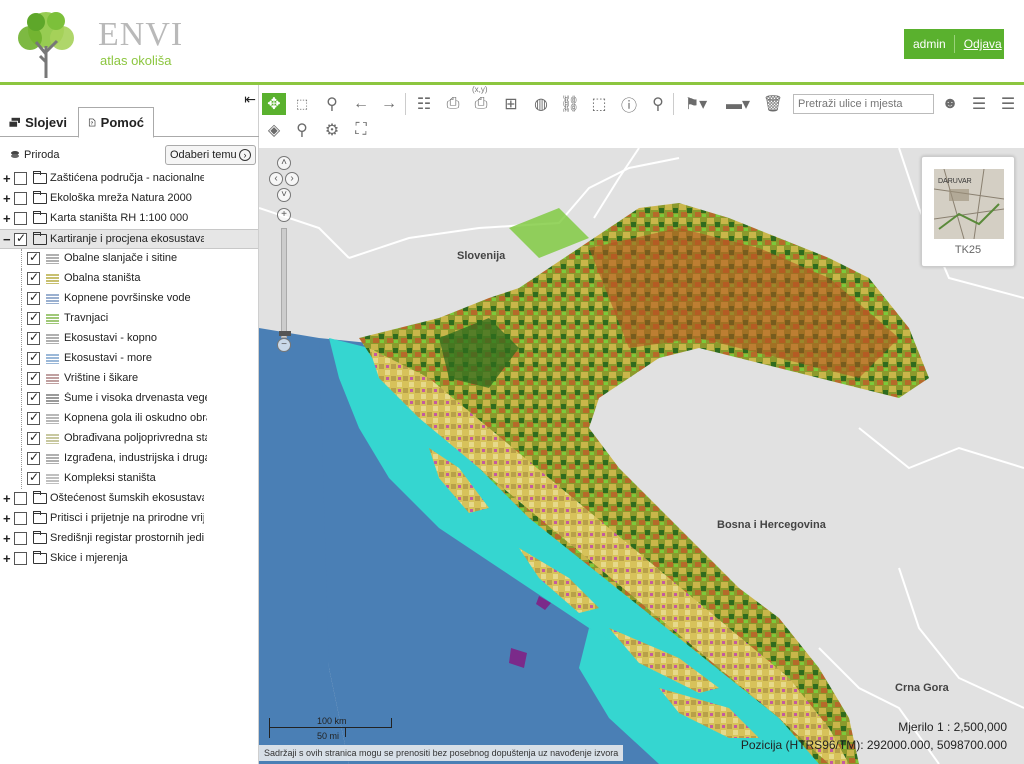 This screenshot has width=1024, height=764. I want to click on layer-label: Kopnene površinske vode, so click(127, 298).